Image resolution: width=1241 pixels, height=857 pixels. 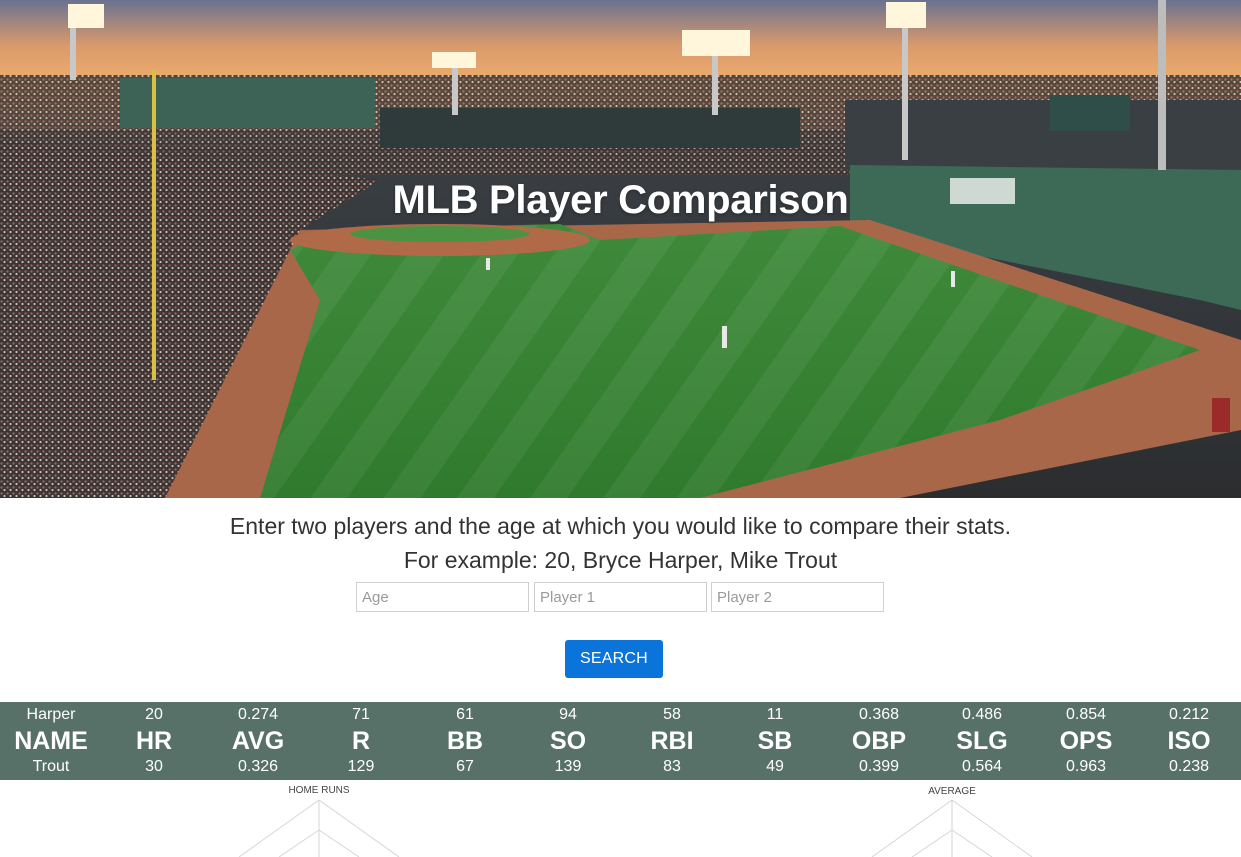 I want to click on player2-stat-value: 83, so click(x=672, y=766).